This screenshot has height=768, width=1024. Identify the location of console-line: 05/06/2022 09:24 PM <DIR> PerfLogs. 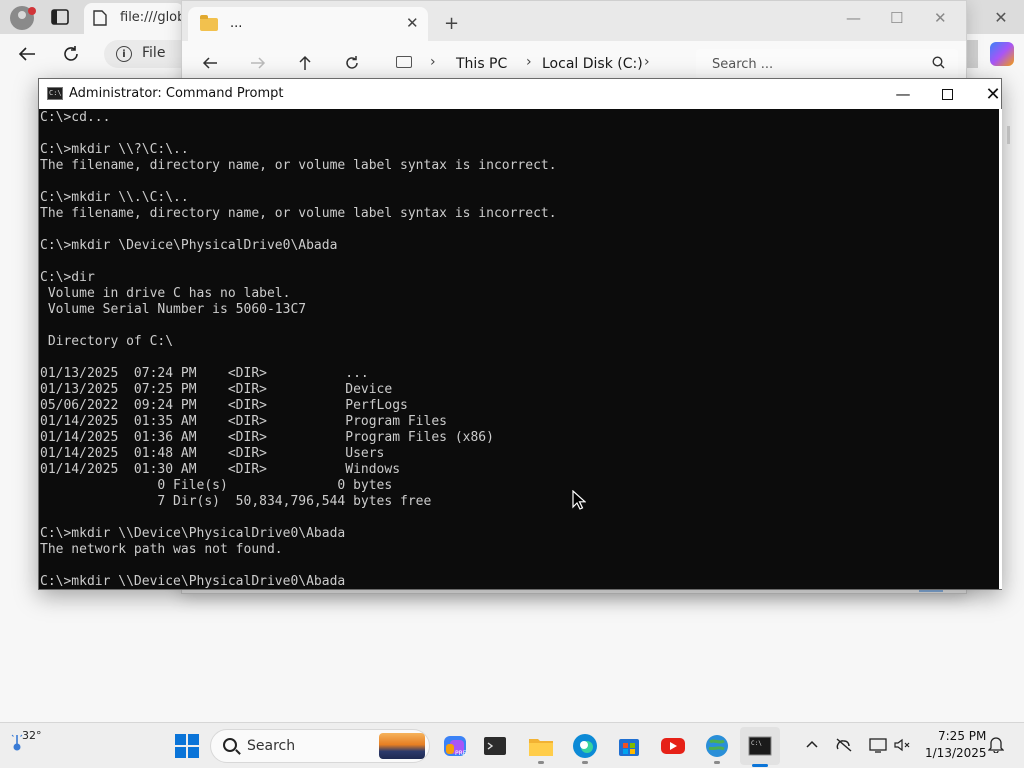
(224, 405).